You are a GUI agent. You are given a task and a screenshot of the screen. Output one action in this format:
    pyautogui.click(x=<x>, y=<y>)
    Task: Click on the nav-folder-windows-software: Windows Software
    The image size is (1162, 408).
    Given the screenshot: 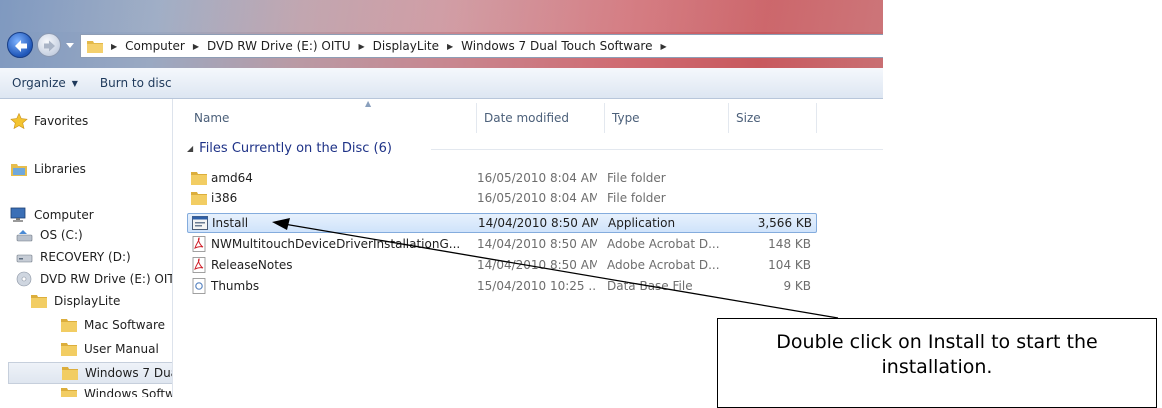 What is the action you would take?
    pyautogui.click(x=116, y=391)
    